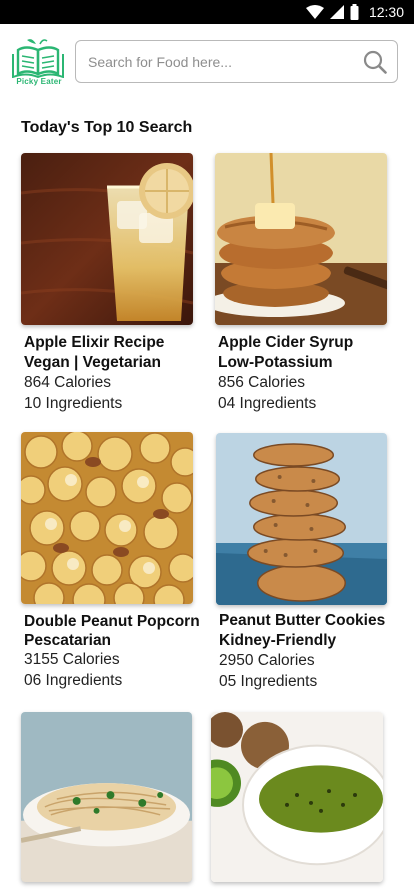  Describe the element at coordinates (73, 403) in the screenshot. I see `recipe-ingredients: 10 Ingredients` at that location.